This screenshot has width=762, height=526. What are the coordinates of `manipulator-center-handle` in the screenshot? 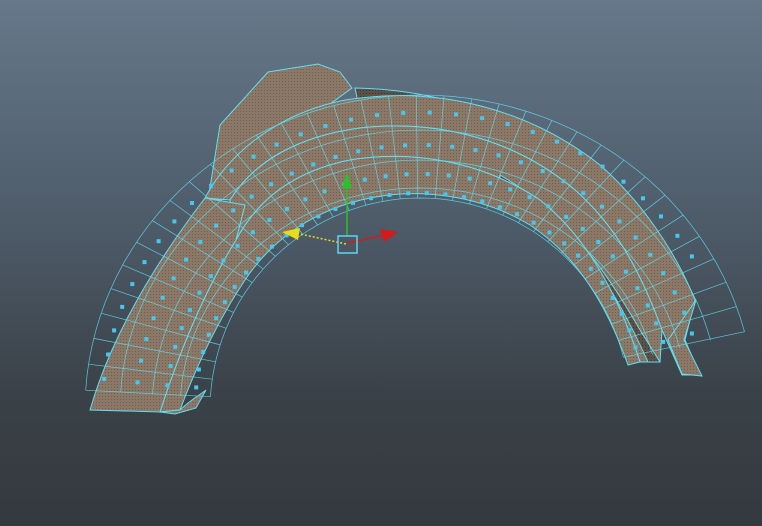 It's located at (347, 244).